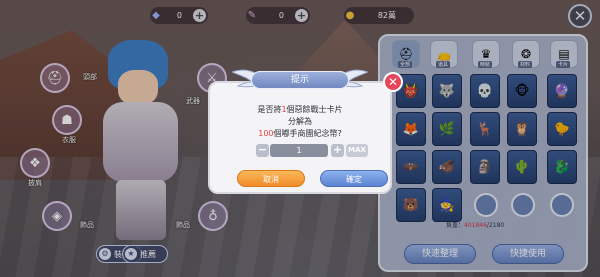  Describe the element at coordinates (271, 178) in the screenshot. I see `cancel-button: 取消` at that location.